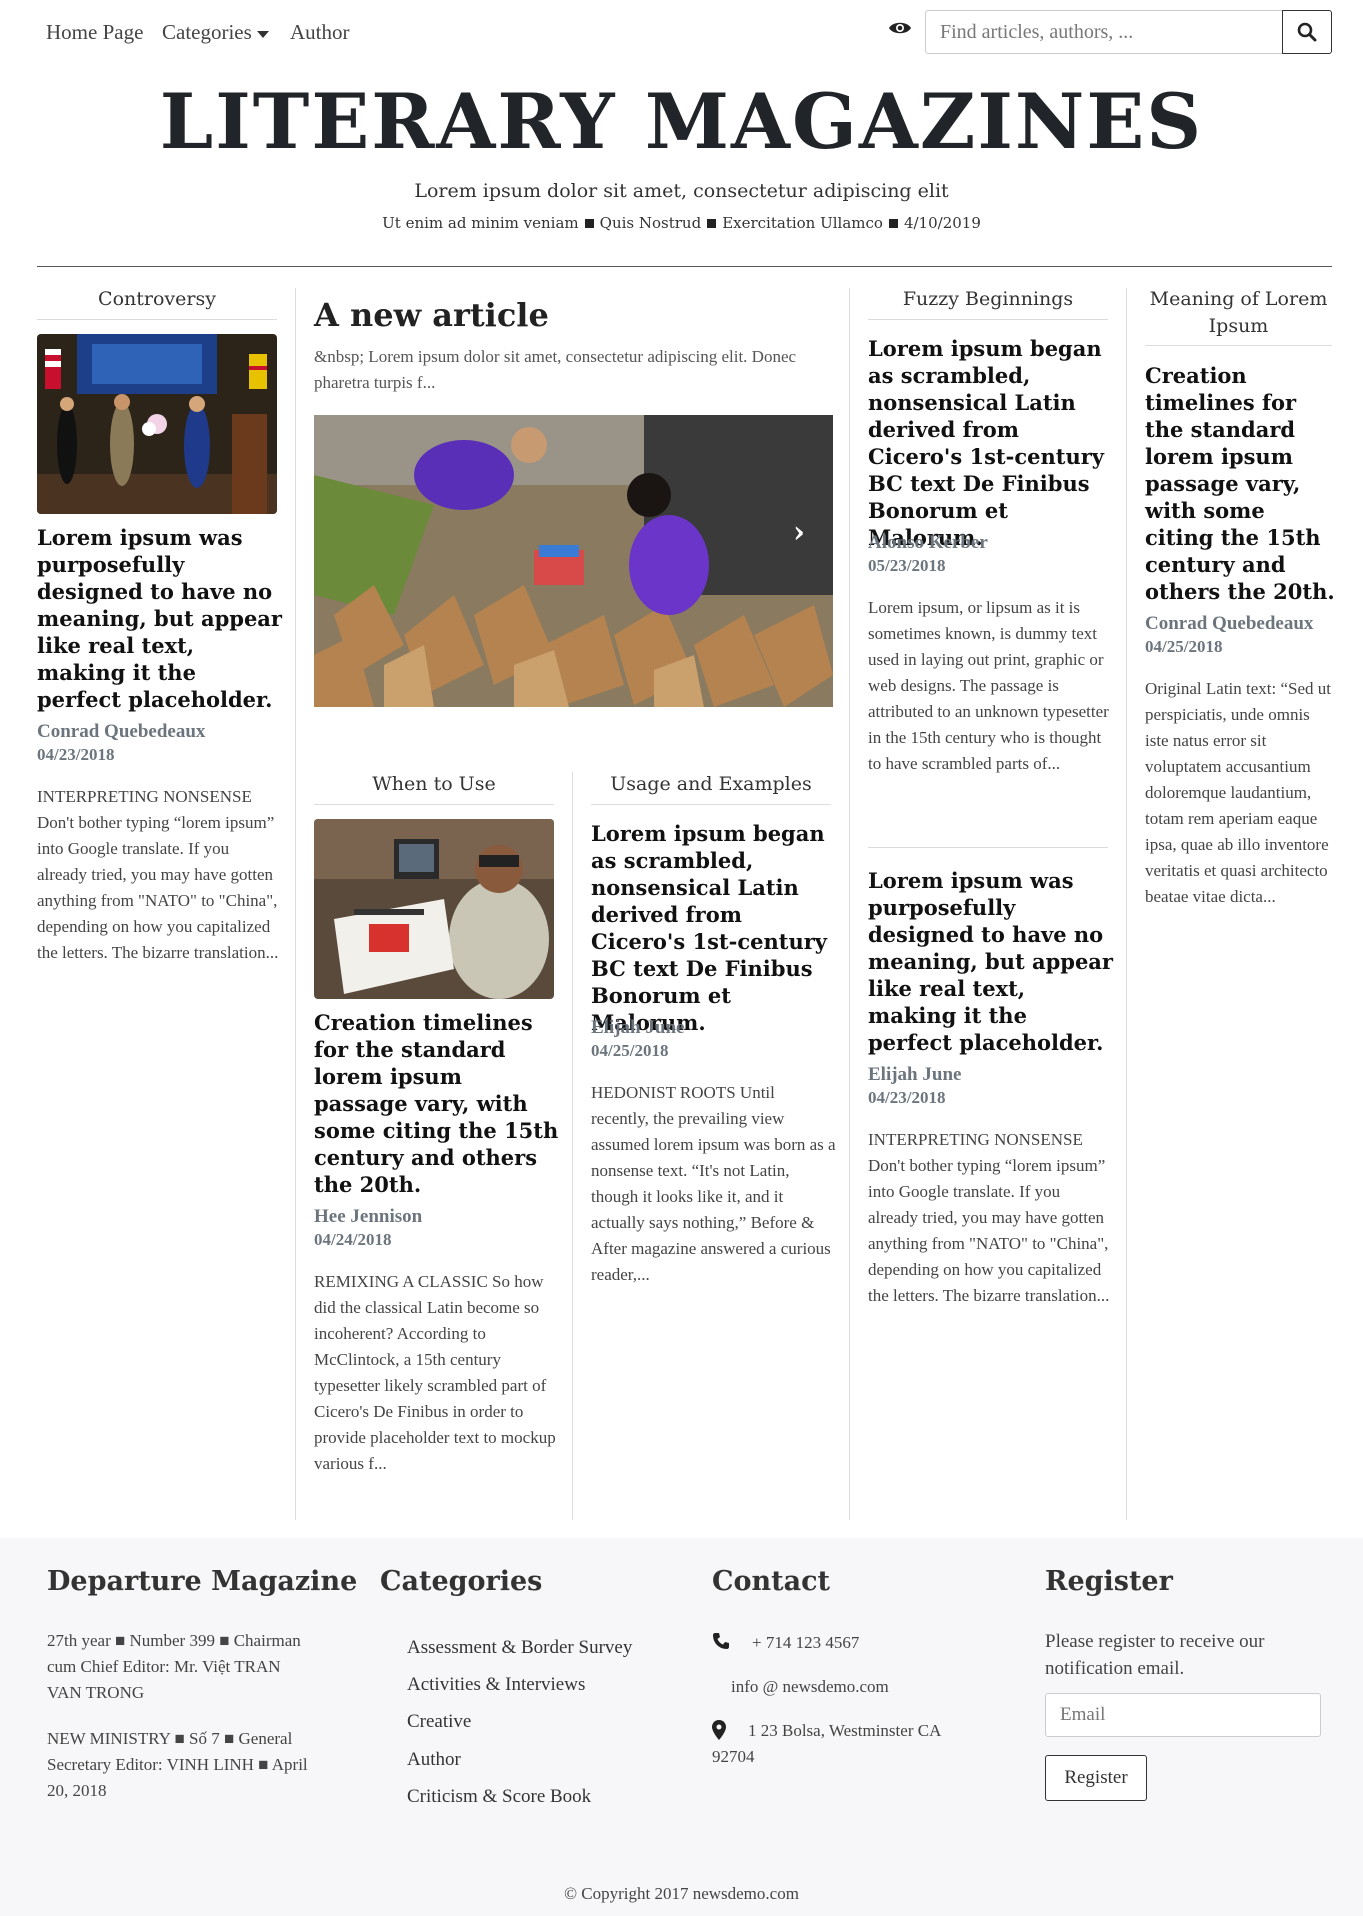  I want to click on footer-about-title: Departure Magazine, so click(202, 1581).